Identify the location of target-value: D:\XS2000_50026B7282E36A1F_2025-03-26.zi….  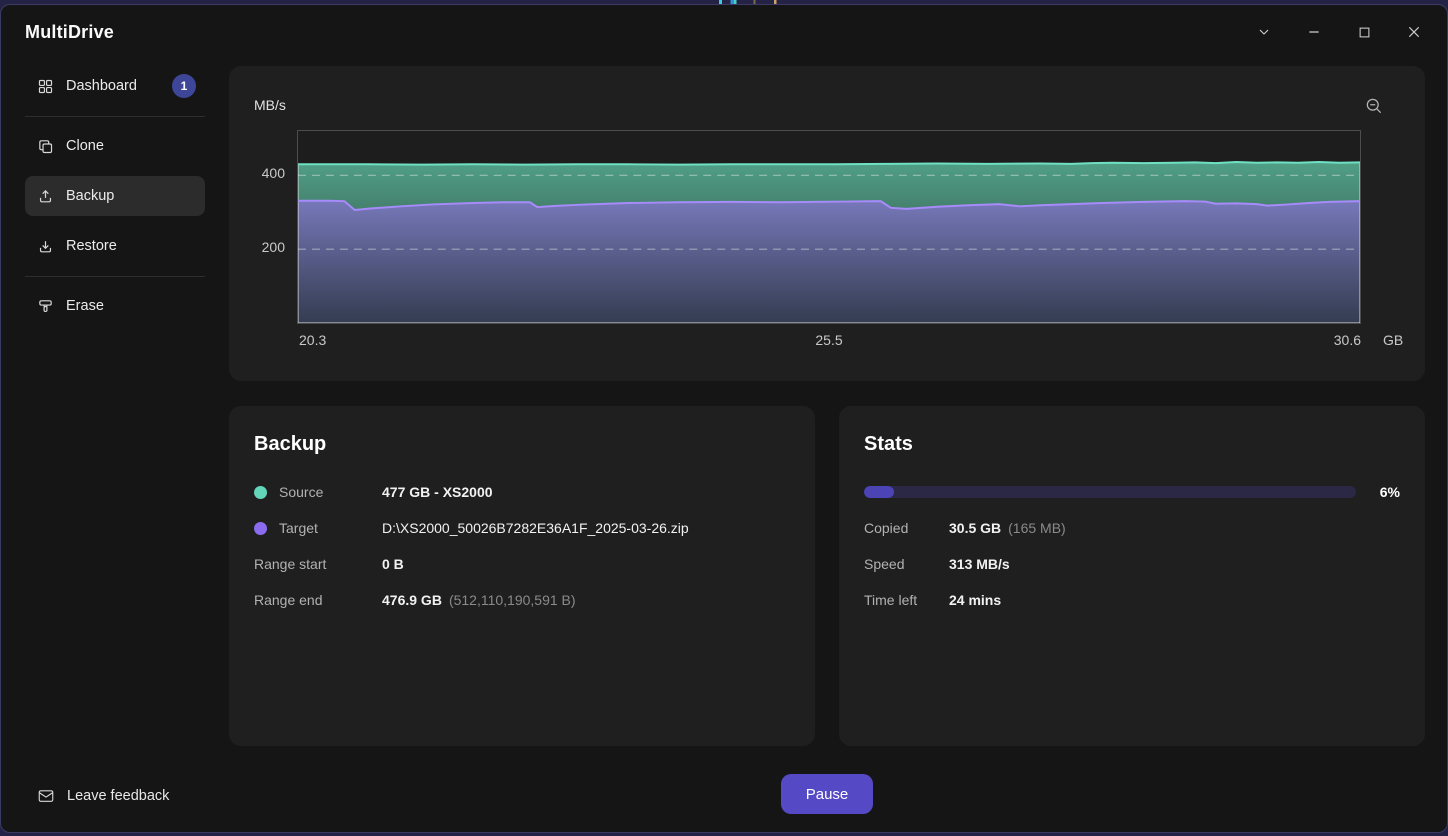
(535, 528).